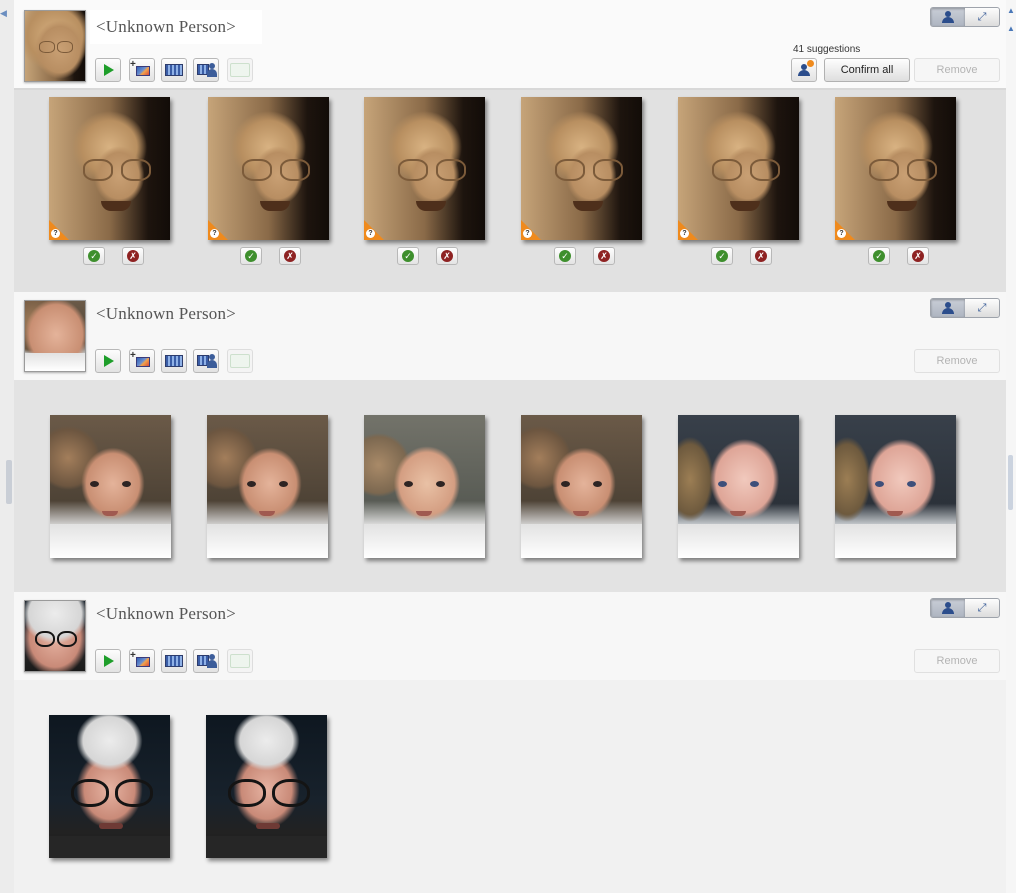  Describe the element at coordinates (867, 70) in the screenshot. I see `confirm-all-button: Confirm all` at that location.